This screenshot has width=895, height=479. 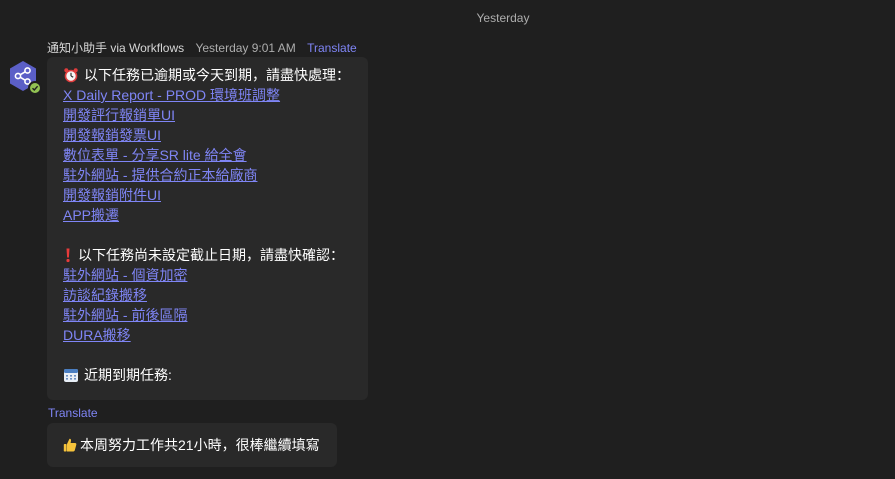 I want to click on alarm-clock-icon, so click(x=71, y=75).